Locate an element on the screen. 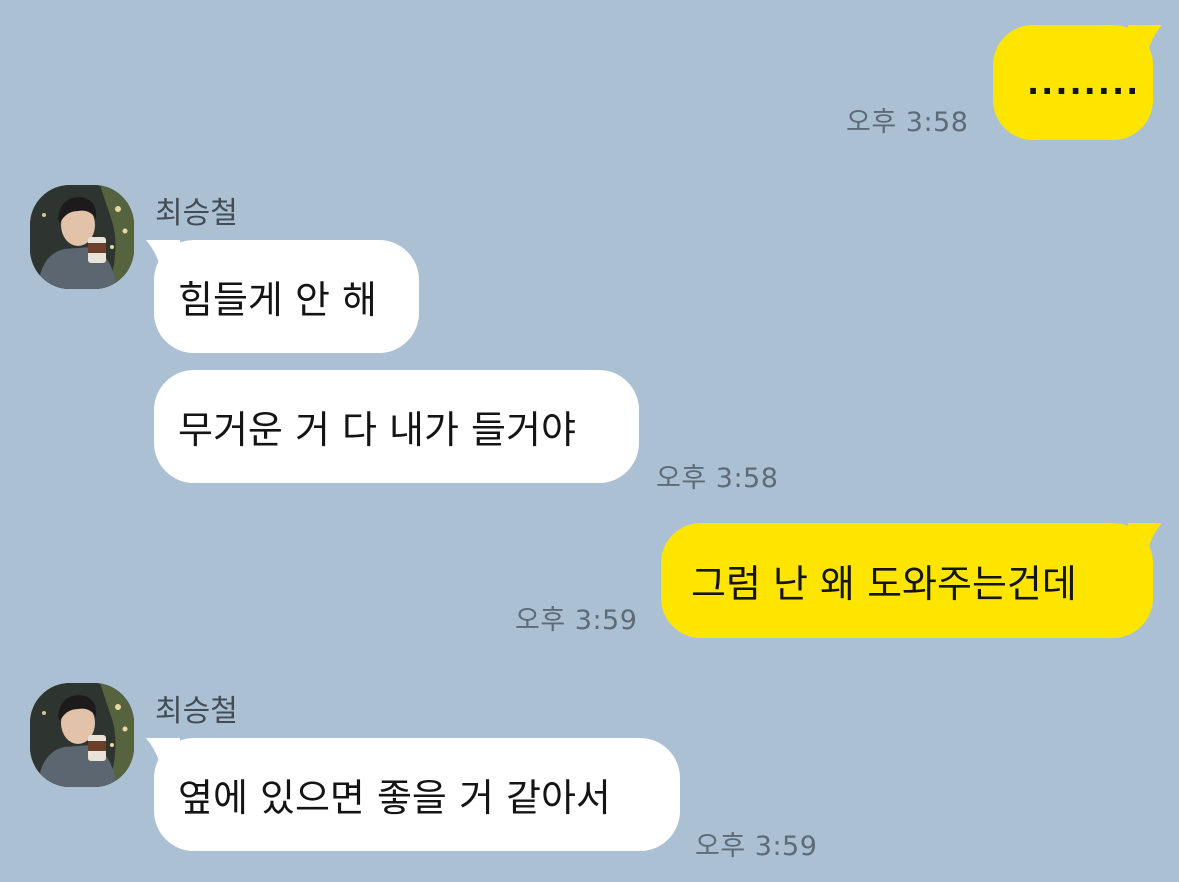 This screenshot has height=882, width=1179. message-text: 옆에 있으면 좋을 거 같아서 is located at coordinates (394, 798).